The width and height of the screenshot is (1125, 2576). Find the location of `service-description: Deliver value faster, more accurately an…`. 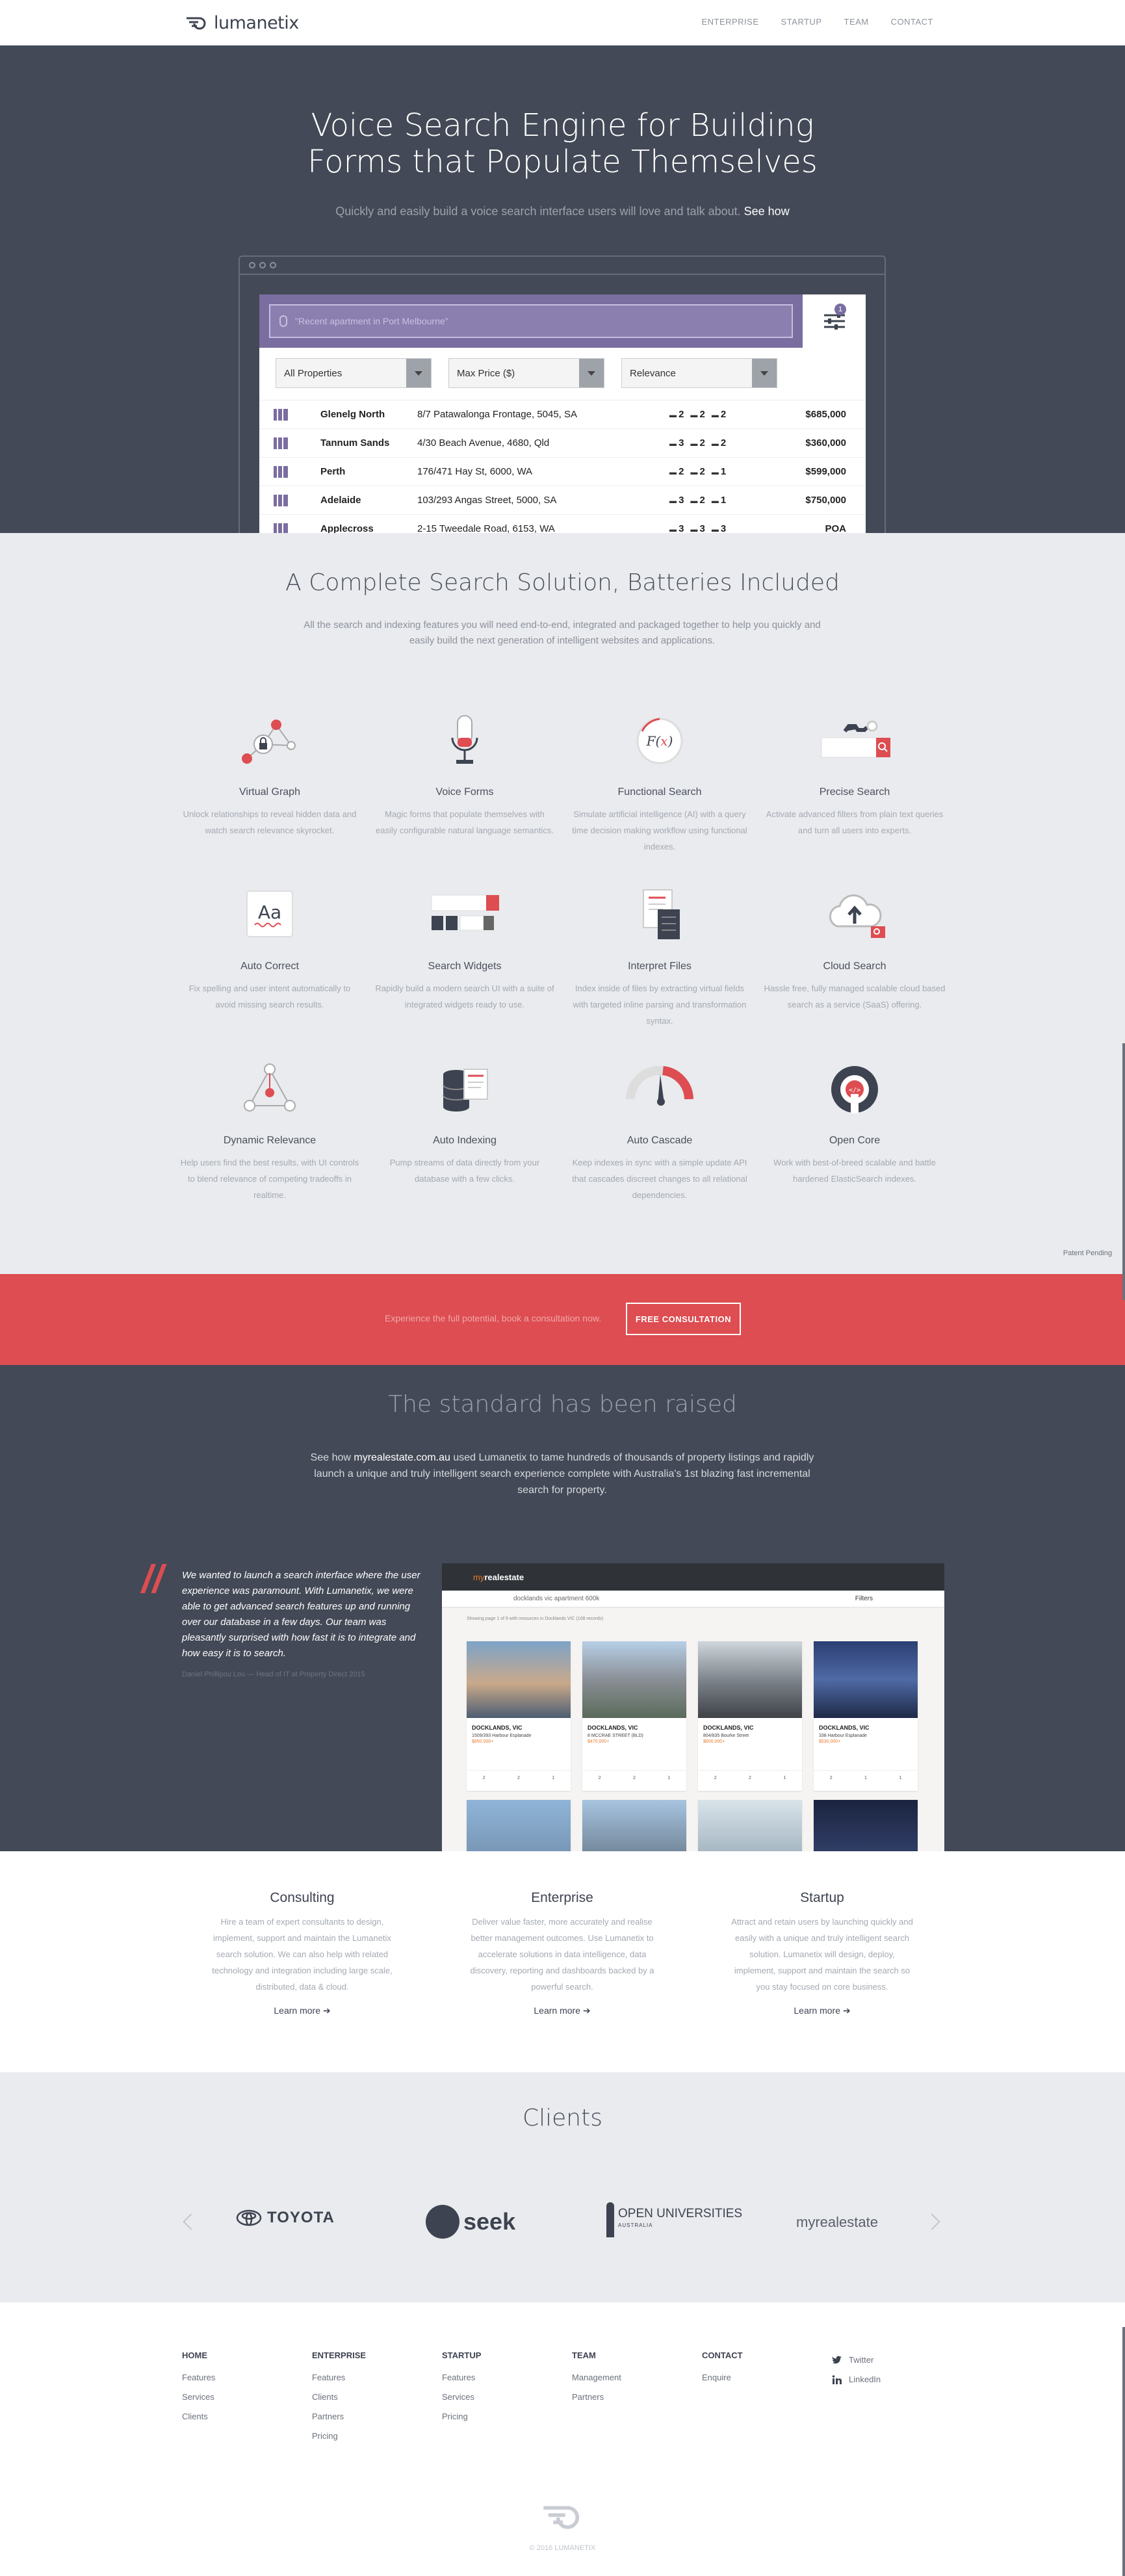

service-description: Deliver value faster, more accurately an… is located at coordinates (562, 1954).